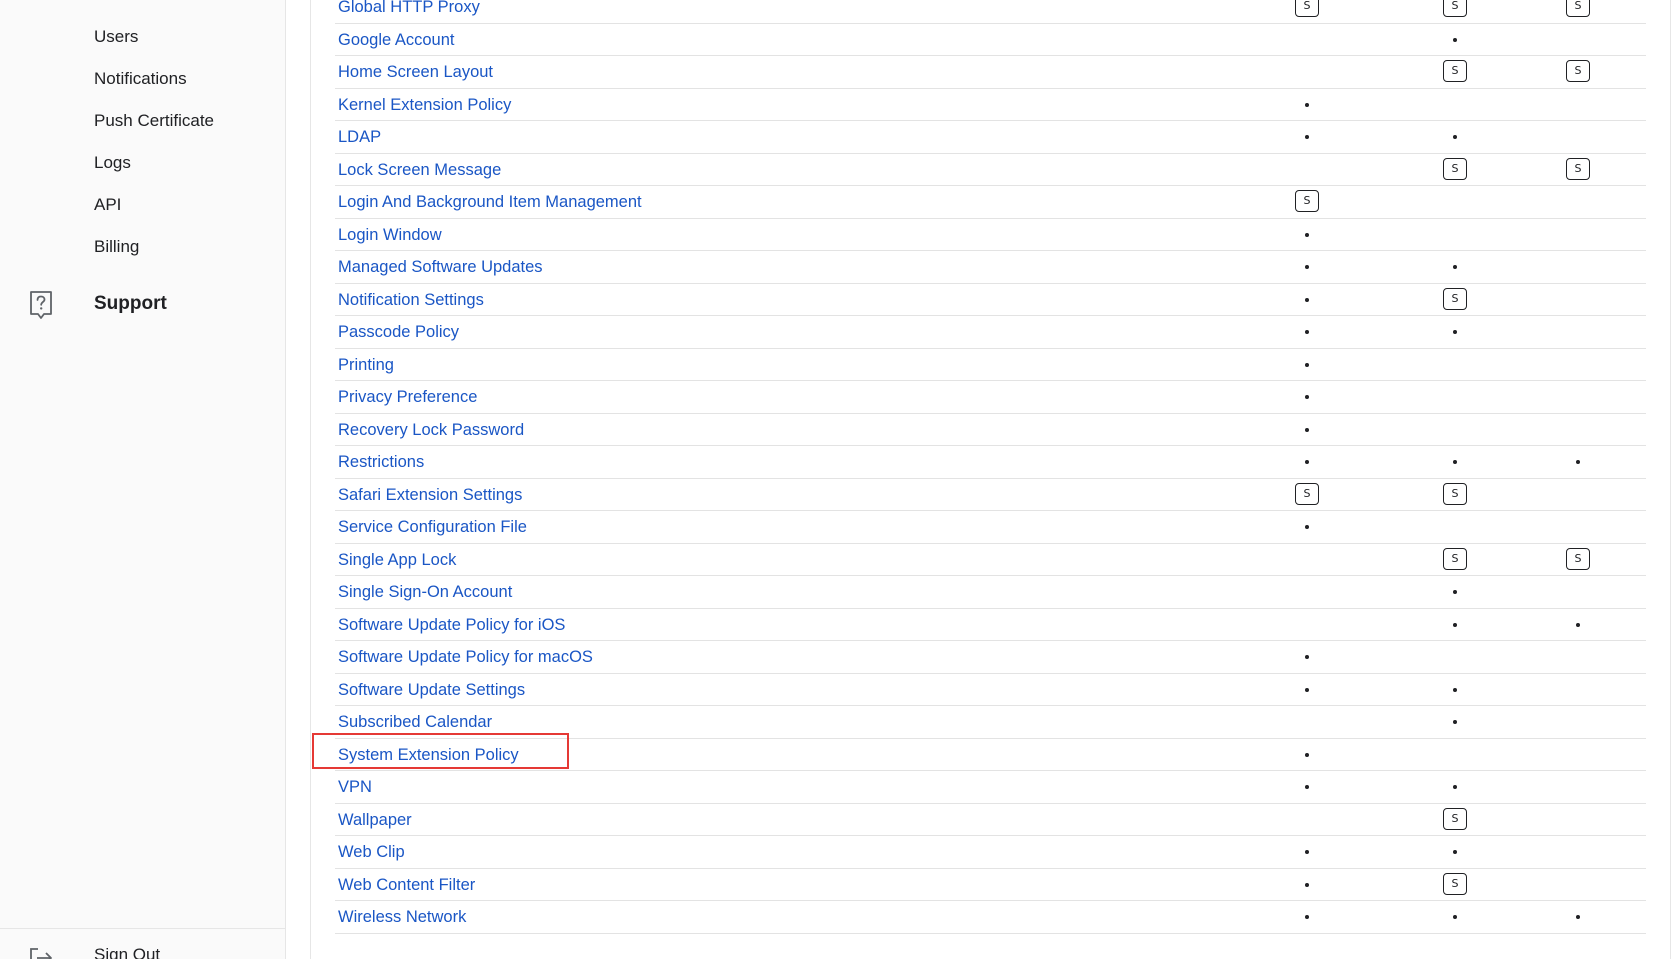 This screenshot has height=959, width=1680. I want to click on table-row: Wallpaper S, so click(990, 820).